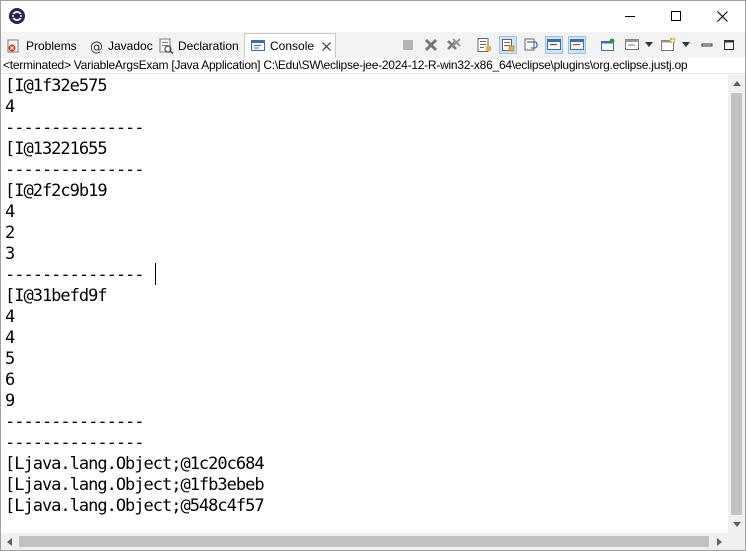  I want to click on maximize-icon, so click(676, 16).